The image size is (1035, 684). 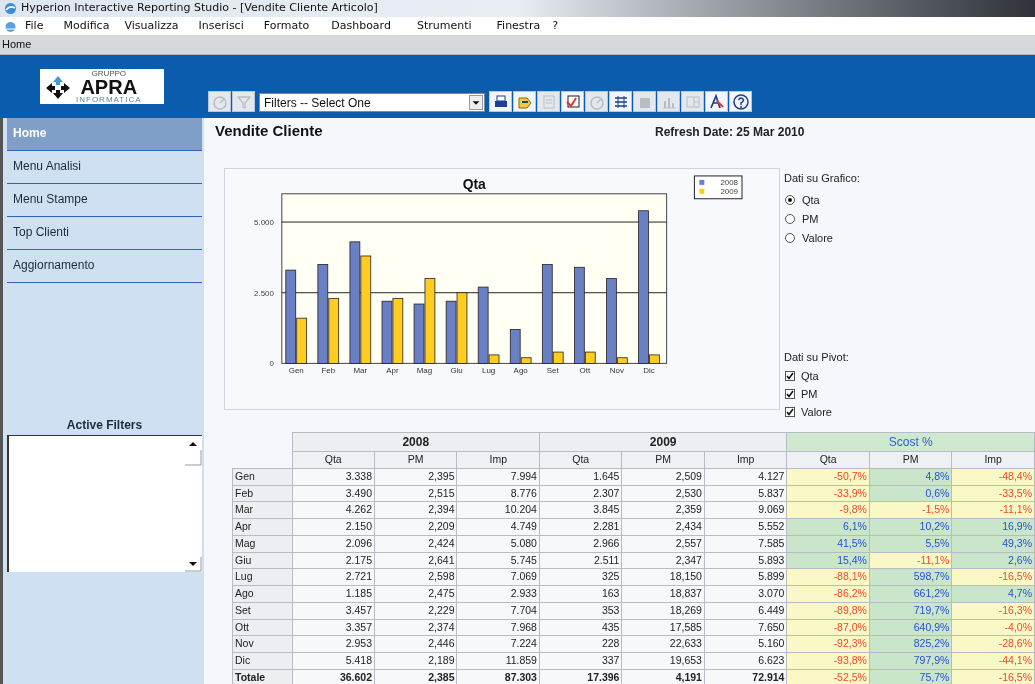 I want to click on menu-item: Visualizza, so click(x=151, y=26).